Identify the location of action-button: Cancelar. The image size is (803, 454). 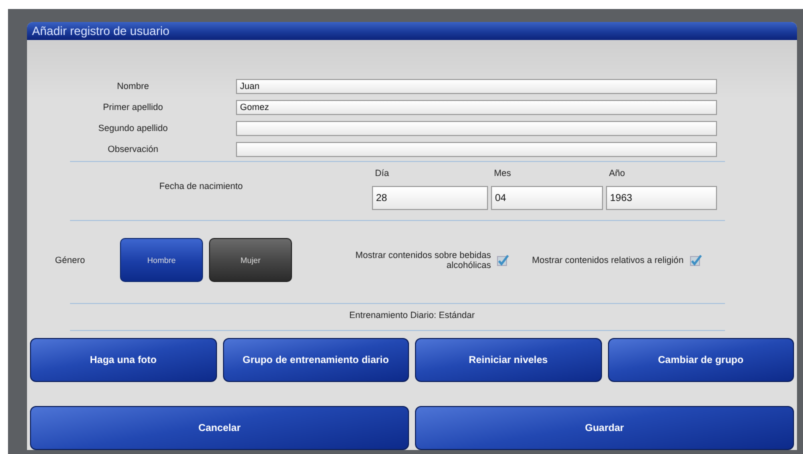
(219, 428).